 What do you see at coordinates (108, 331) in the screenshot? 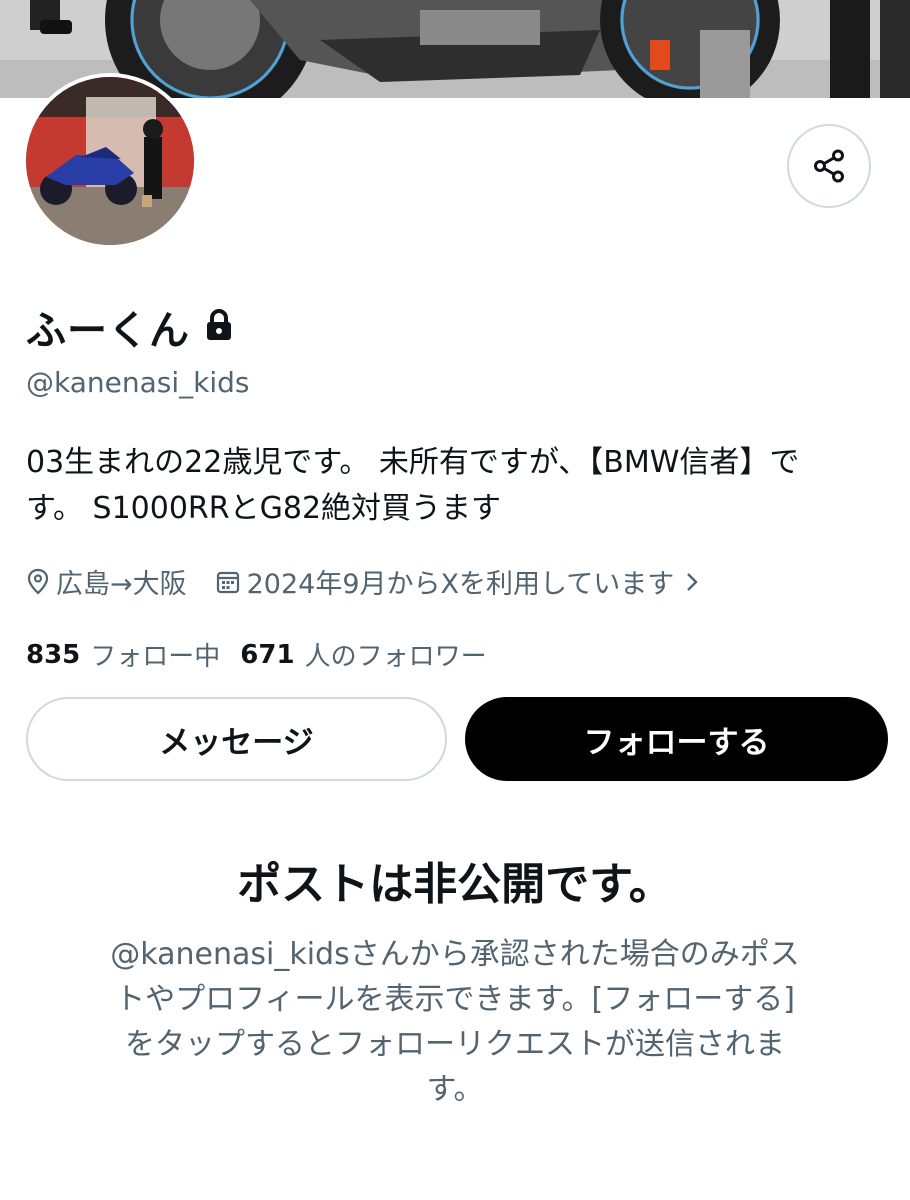
I see `display-name: ふーくん` at bounding box center [108, 331].